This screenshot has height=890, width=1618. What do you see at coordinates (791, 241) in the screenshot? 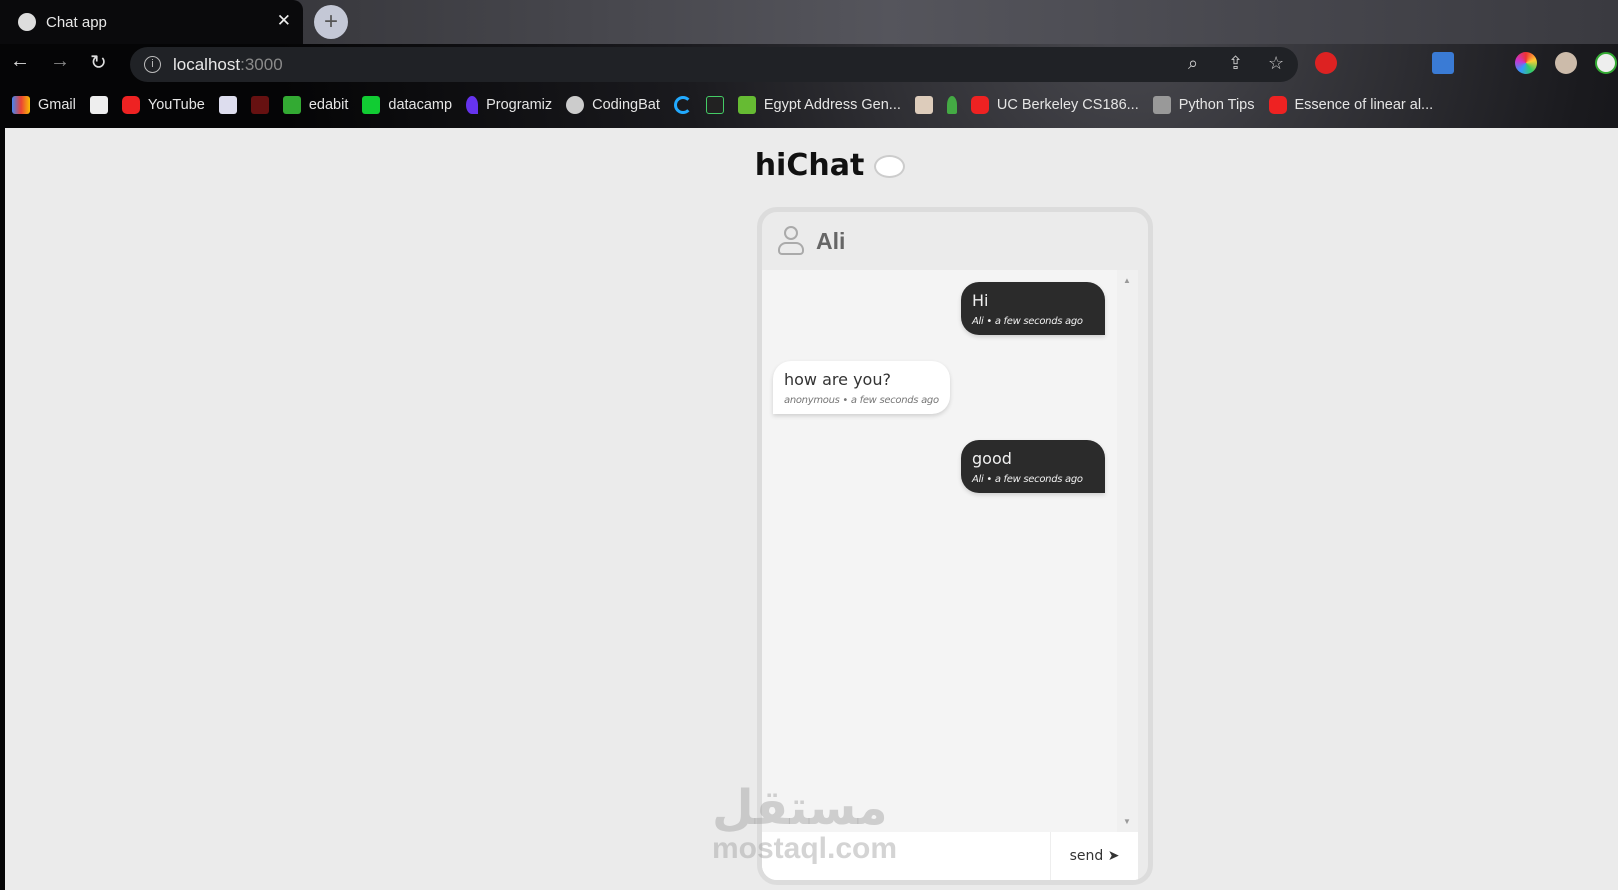
I see `user-icon` at bounding box center [791, 241].